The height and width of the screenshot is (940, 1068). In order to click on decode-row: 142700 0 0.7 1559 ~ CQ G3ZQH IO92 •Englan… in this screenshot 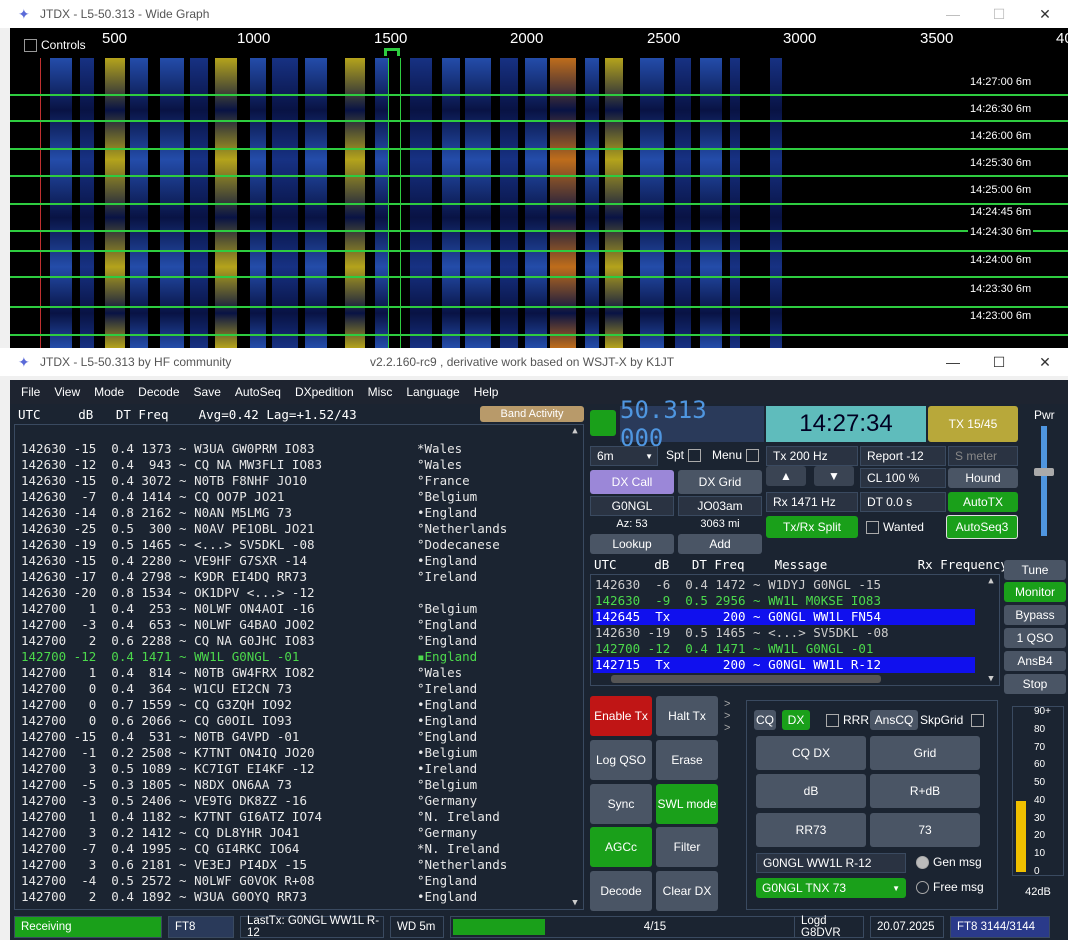, I will do `click(249, 705)`.